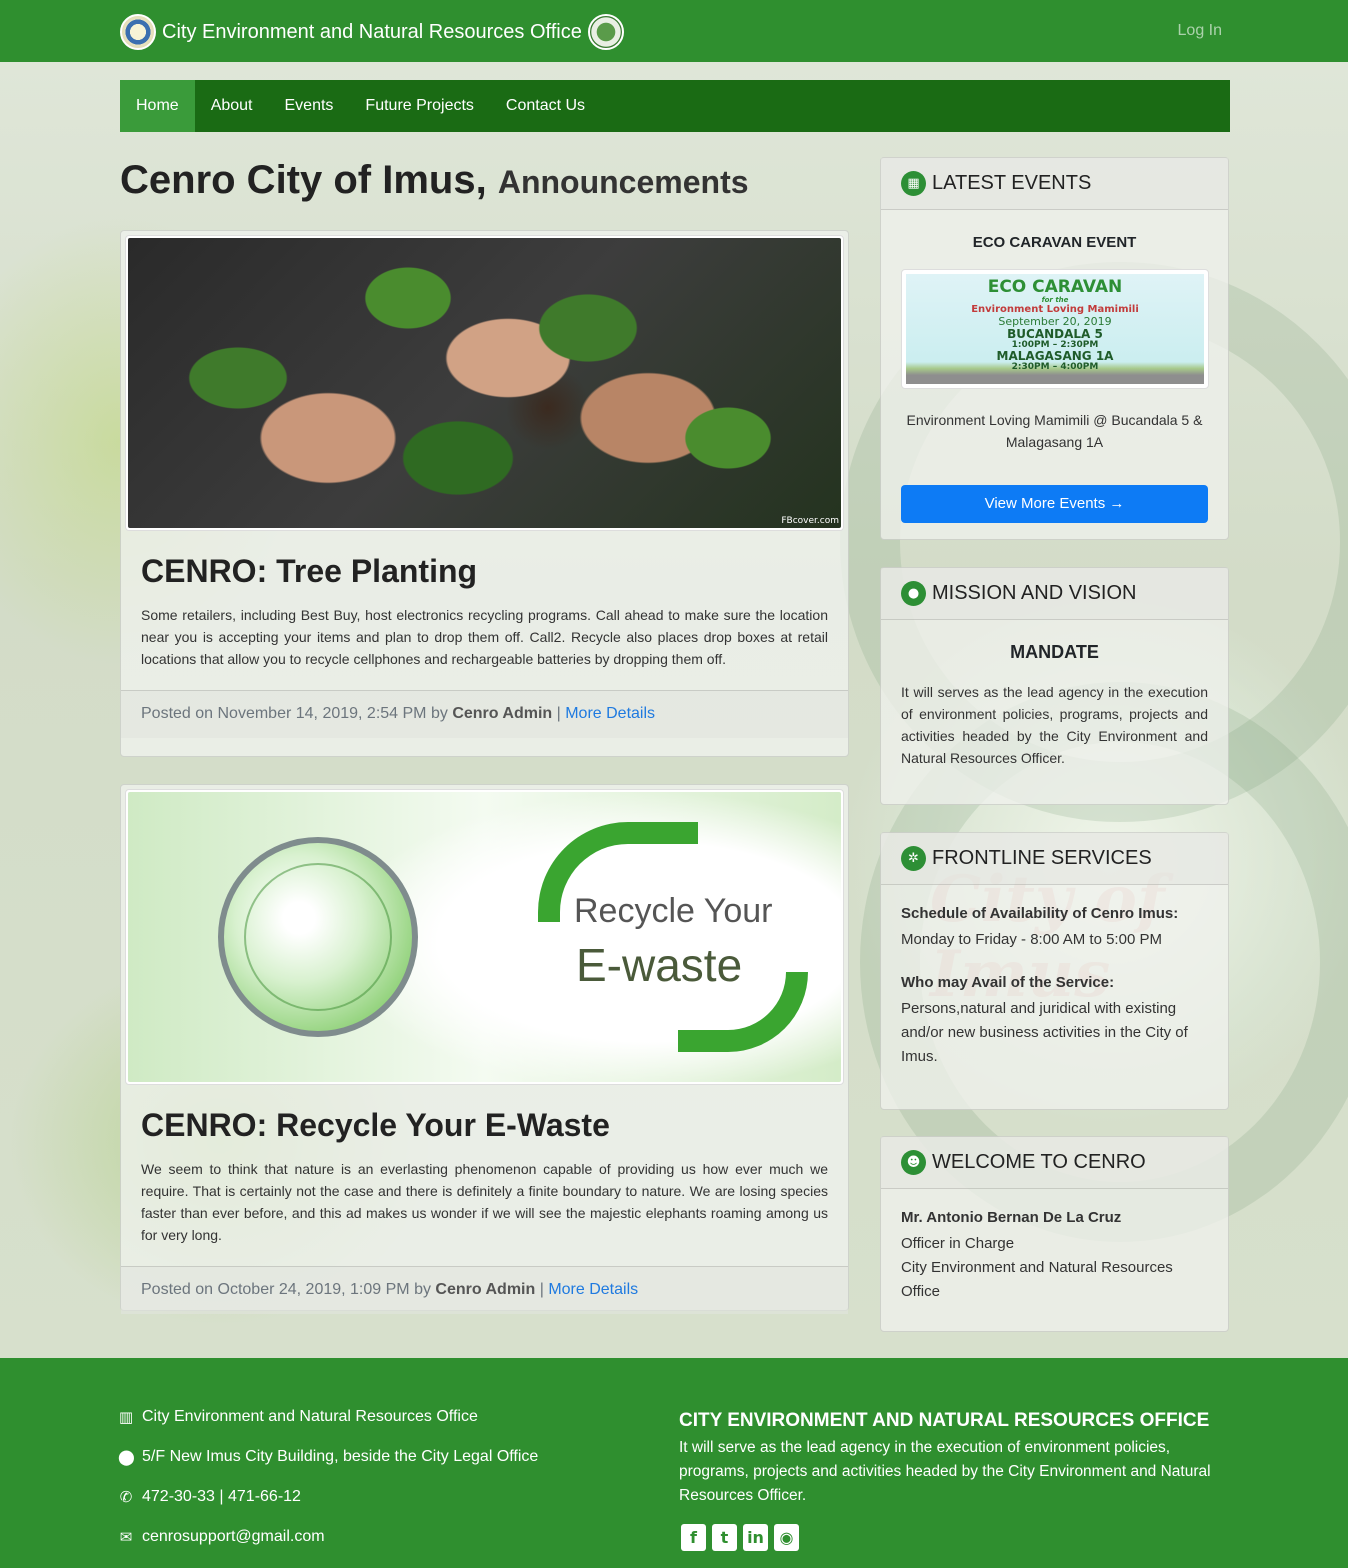  I want to click on nav-contact-us: Contact Us, so click(545, 106).